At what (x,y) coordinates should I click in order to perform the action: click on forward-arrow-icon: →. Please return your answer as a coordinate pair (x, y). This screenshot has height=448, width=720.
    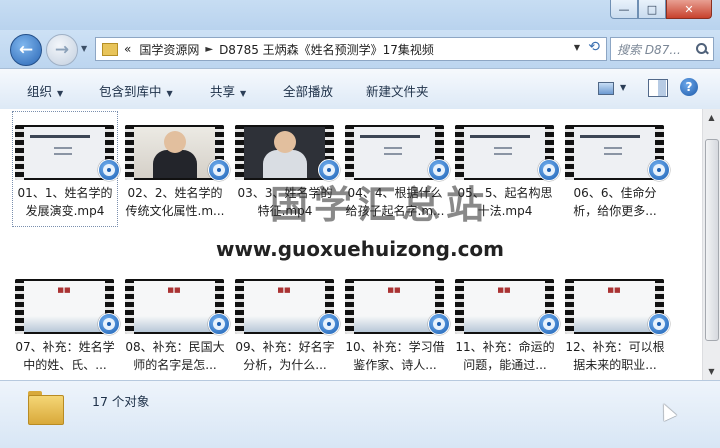
    Looking at the image, I should click on (62, 50).